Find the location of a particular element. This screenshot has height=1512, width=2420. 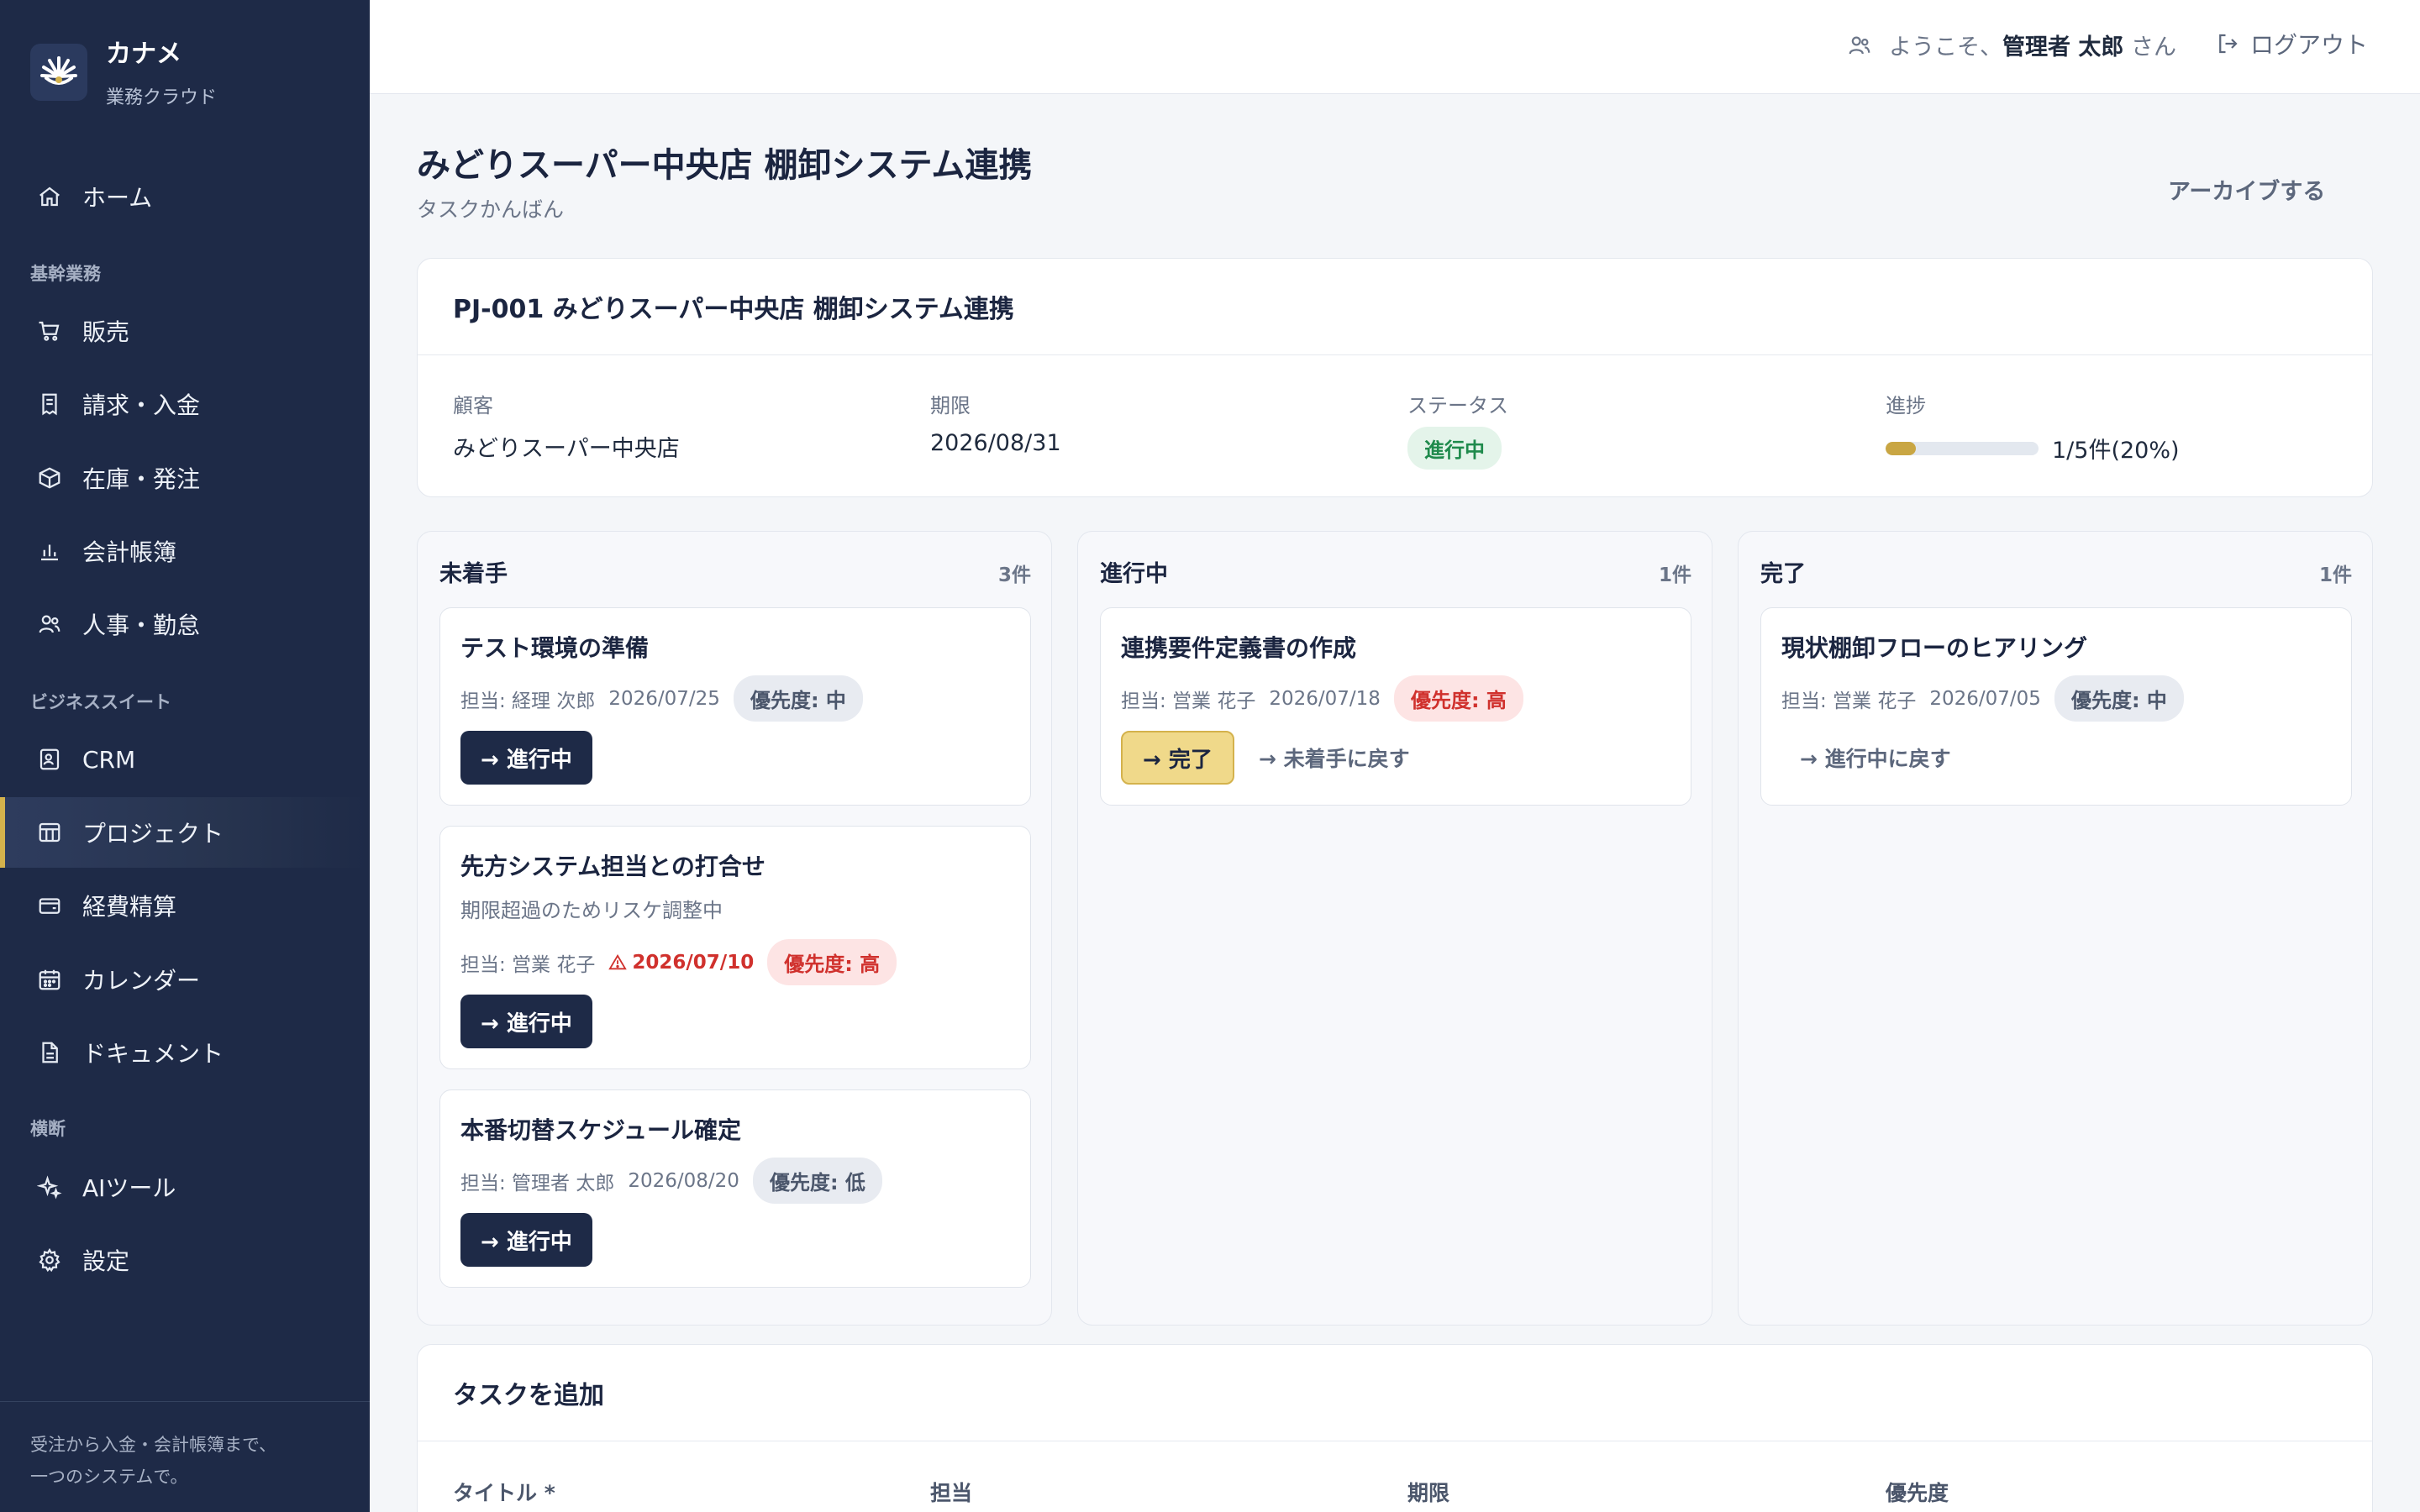

sidebar-item-project: プロジェクト is located at coordinates (185, 832).